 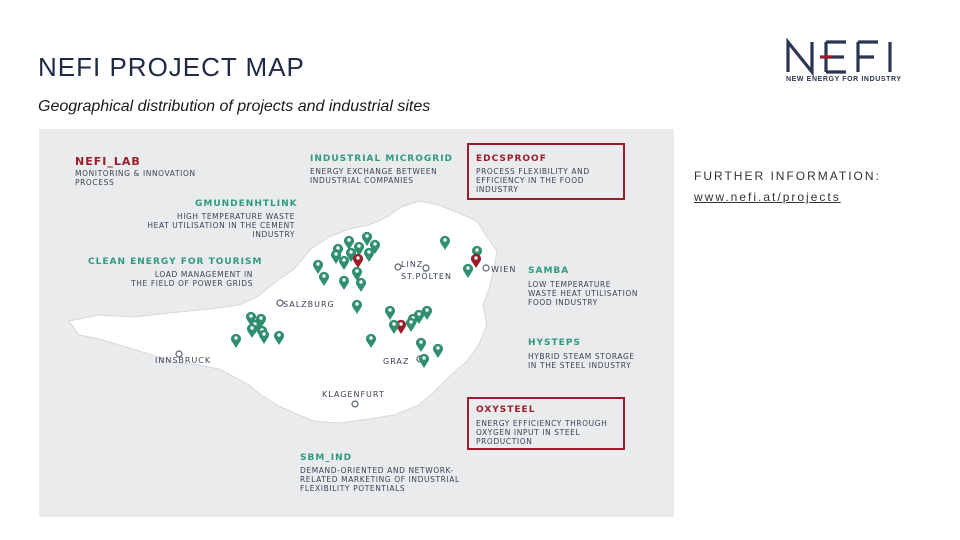 I want to click on projects-link: www.nefi.at/projects, so click(x=767, y=197).